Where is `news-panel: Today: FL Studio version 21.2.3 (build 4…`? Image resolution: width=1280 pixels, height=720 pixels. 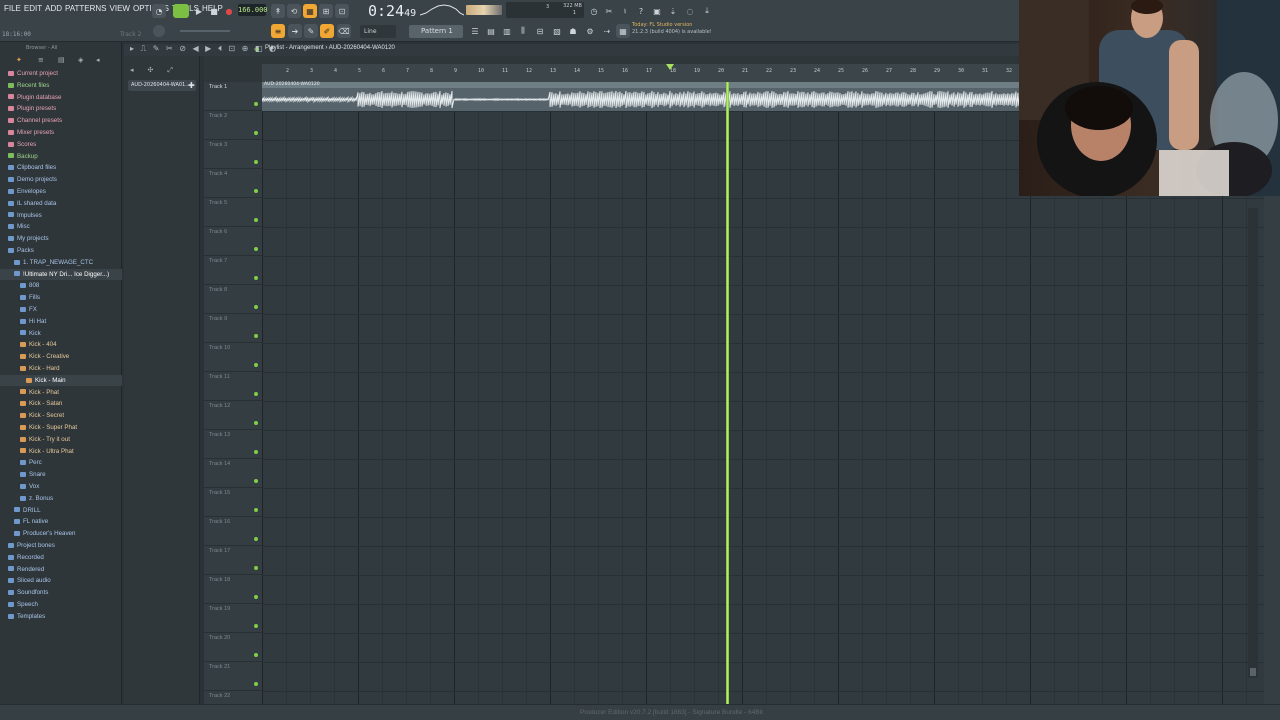
news-panel: Today: FL Studio version 21.2.3 (build 4… is located at coordinates (672, 29).